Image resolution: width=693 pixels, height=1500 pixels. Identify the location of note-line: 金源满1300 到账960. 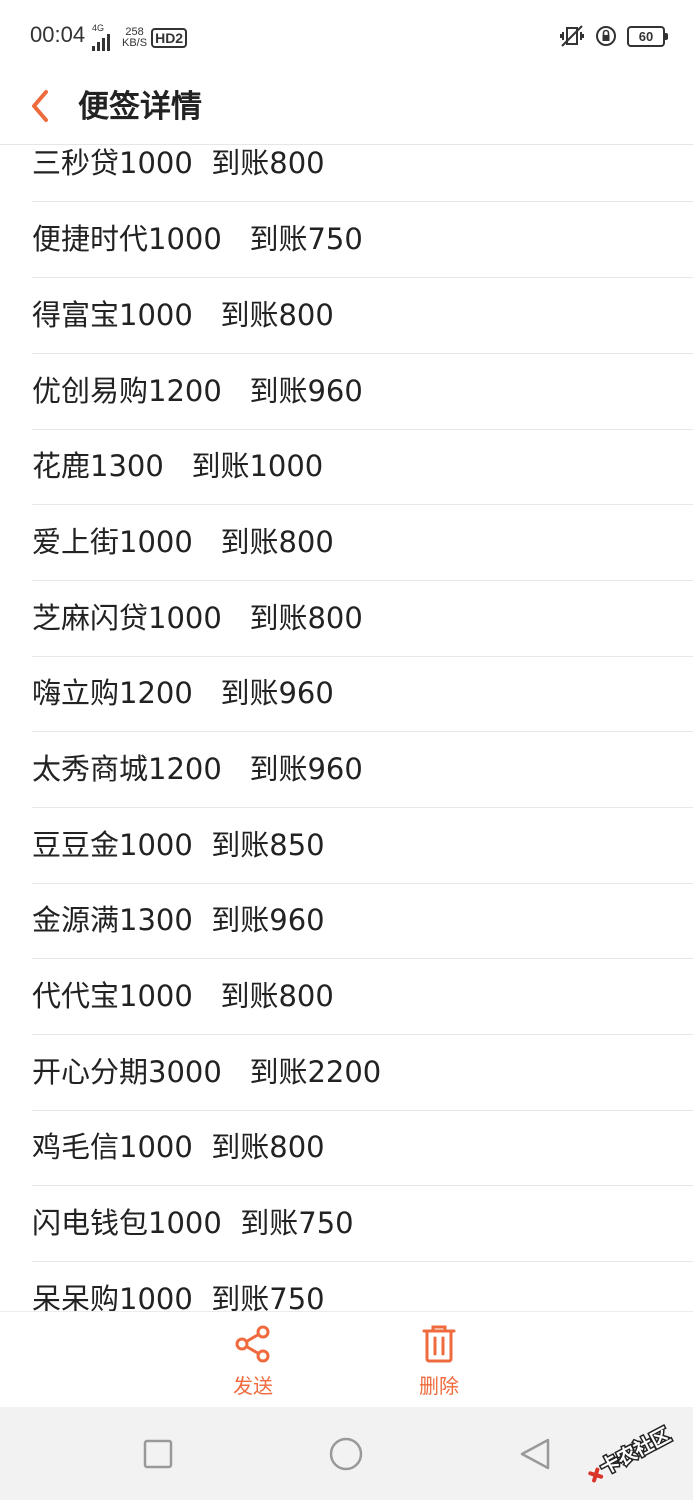
(362, 921).